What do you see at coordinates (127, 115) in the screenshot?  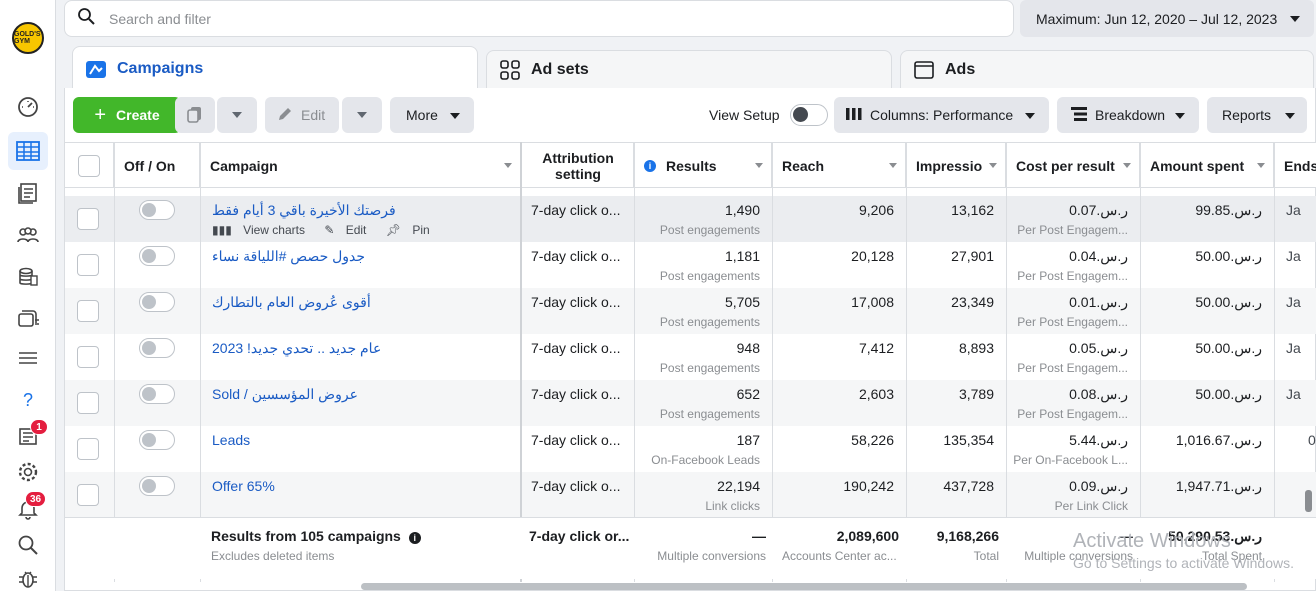 I see `create-button: + Create` at bounding box center [127, 115].